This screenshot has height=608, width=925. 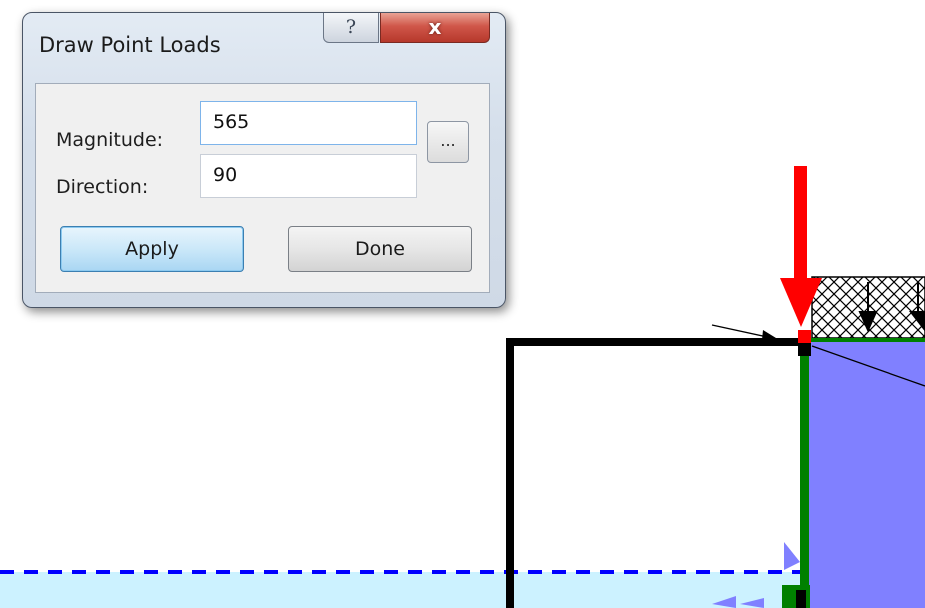 I want to click on magnitude-input: 565, so click(x=308, y=123).